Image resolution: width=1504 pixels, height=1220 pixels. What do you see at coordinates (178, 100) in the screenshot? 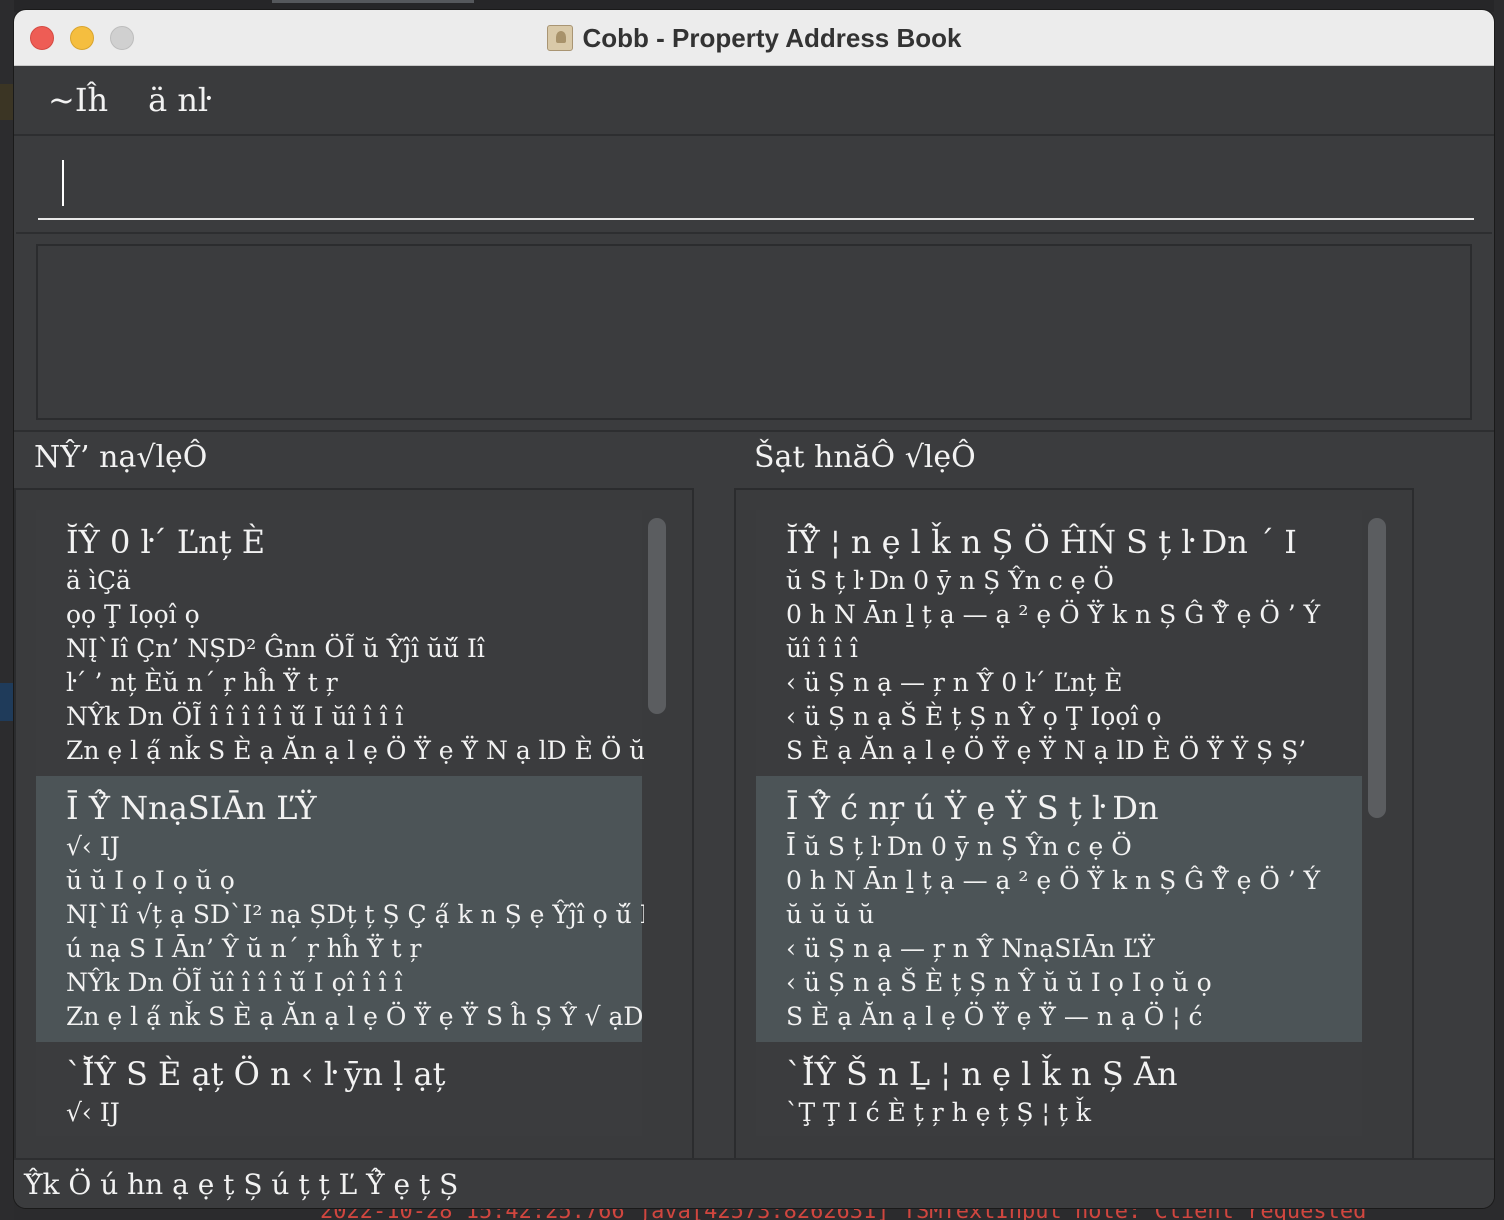
I see `menu-item-help: ä nŀ` at bounding box center [178, 100].